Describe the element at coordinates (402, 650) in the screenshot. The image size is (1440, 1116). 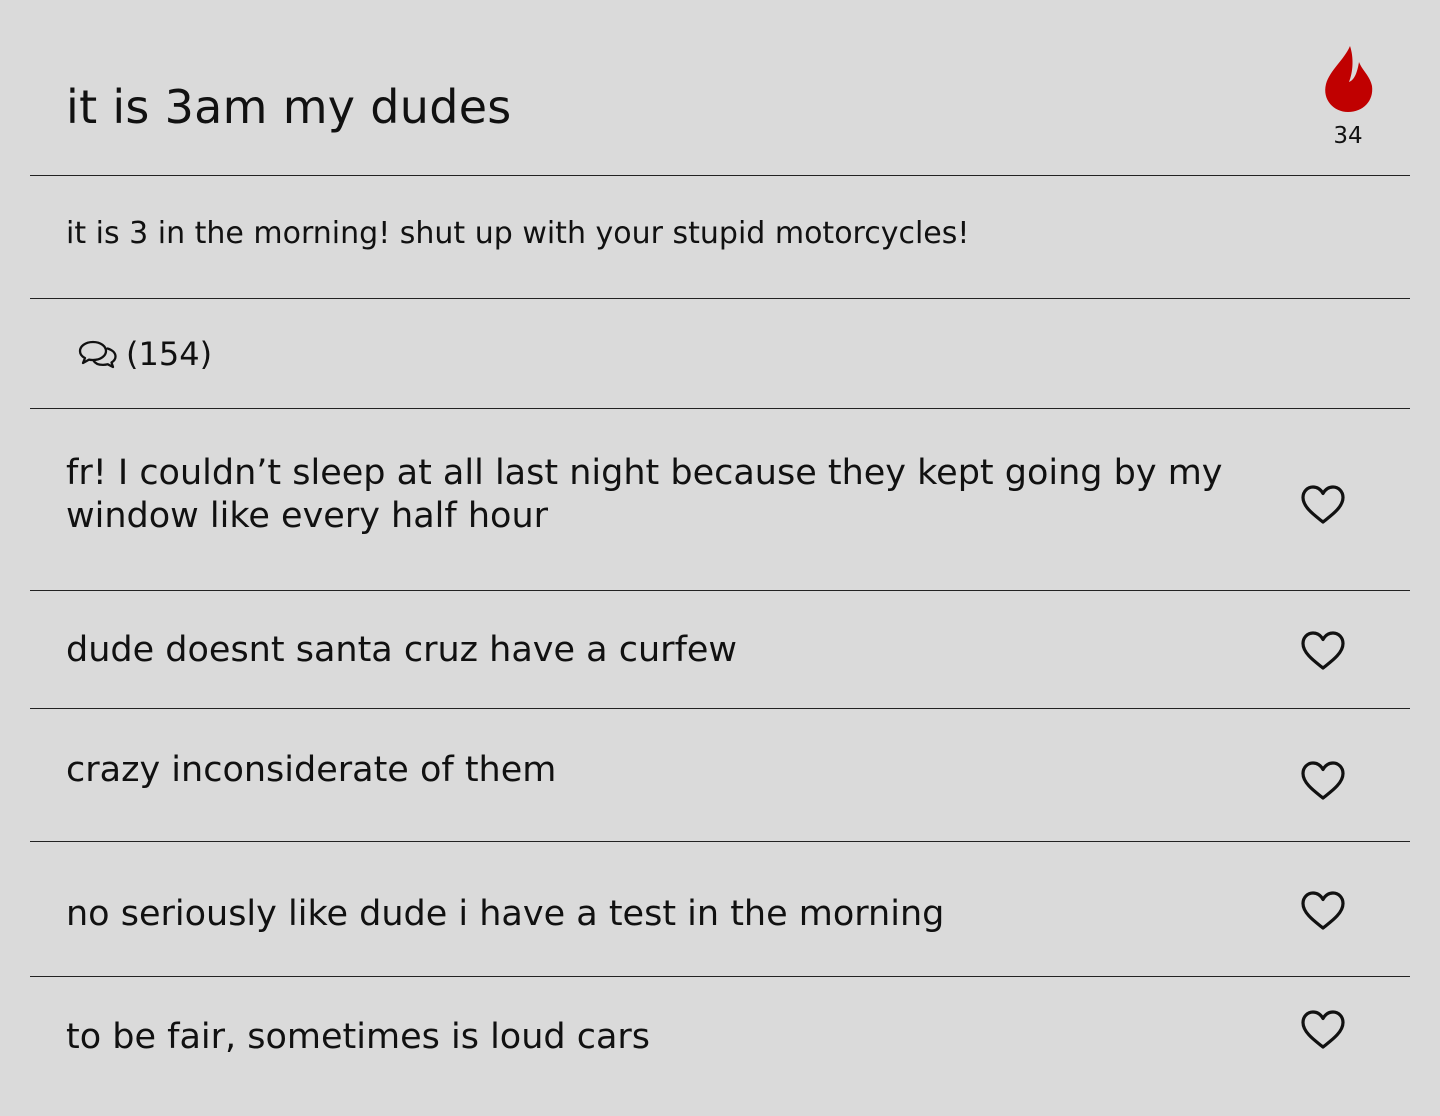
I see `comment-text: dude doesnt santa cruz have a curfew` at that location.